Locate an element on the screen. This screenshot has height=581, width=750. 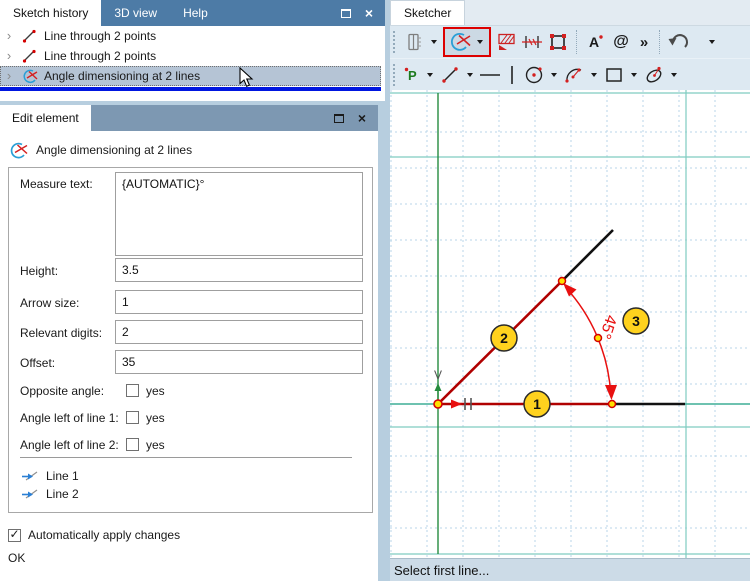
marker-3: 3 is located at coordinates (636, 321).